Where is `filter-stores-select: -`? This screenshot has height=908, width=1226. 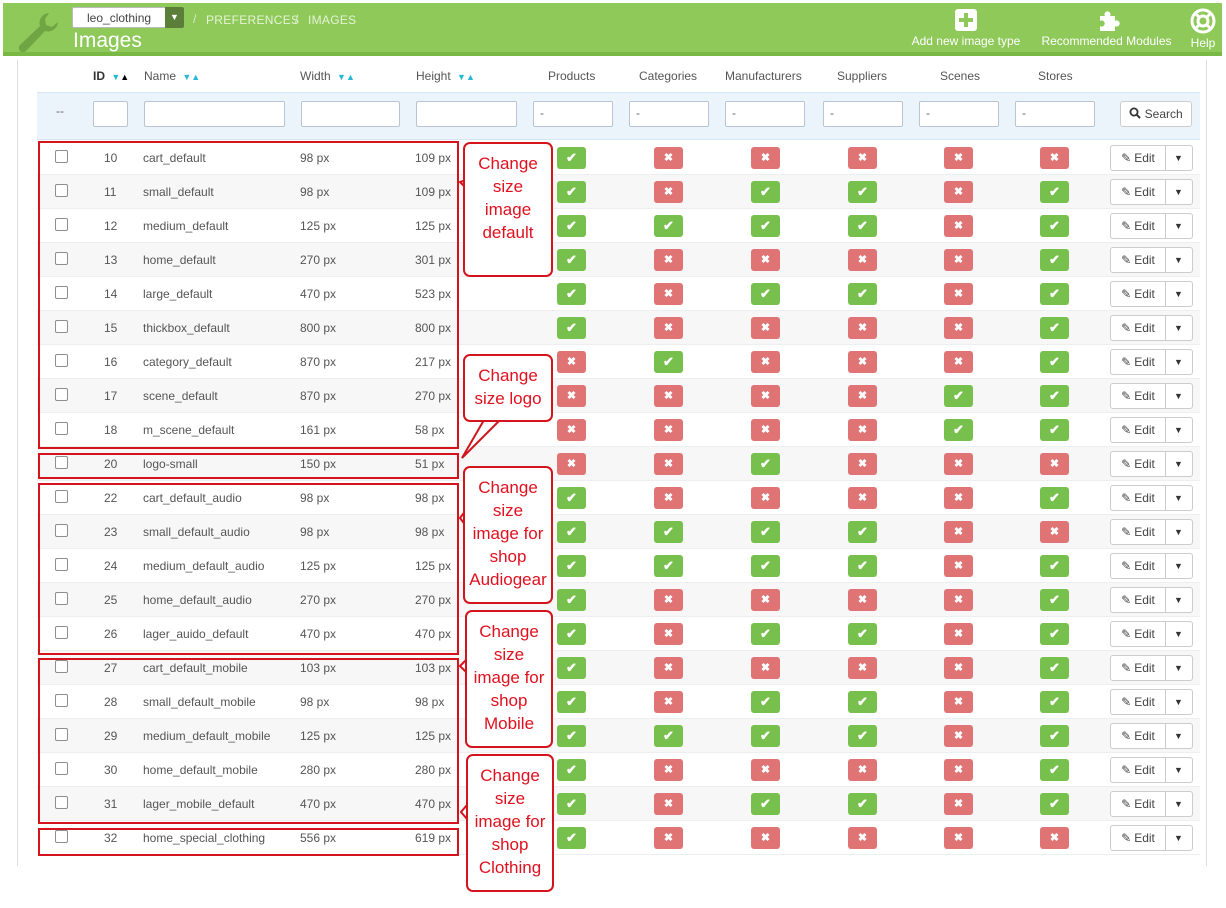
filter-stores-select: - is located at coordinates (1055, 114).